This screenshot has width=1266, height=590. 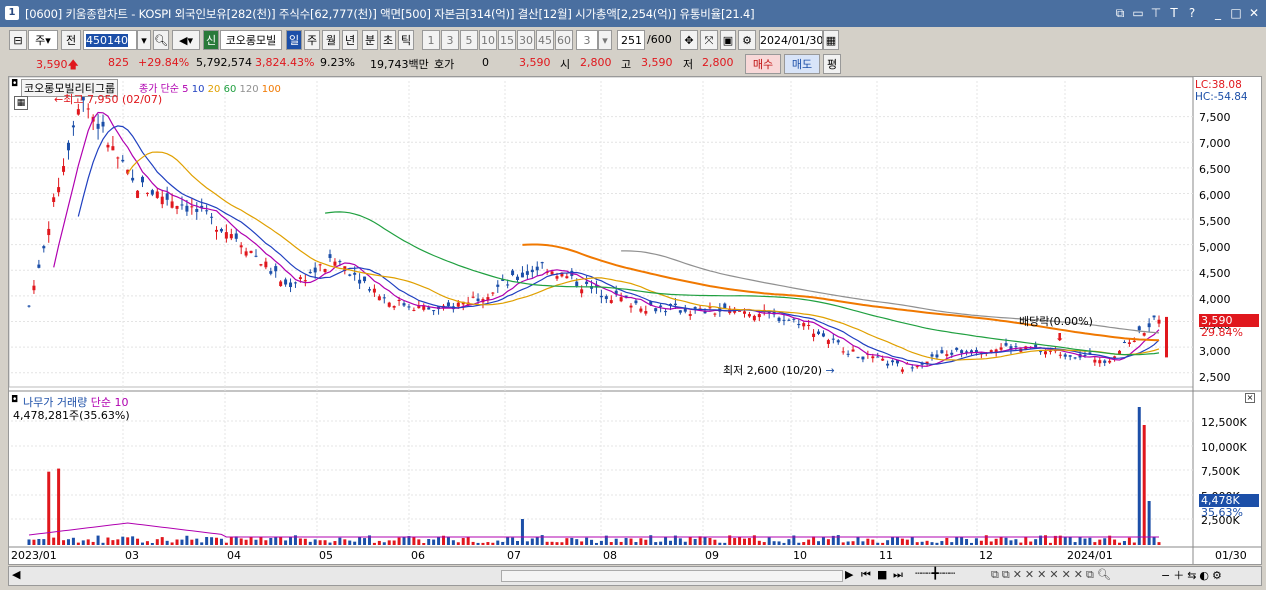 I want to click on app-icon: 1, so click(x=12, y=13).